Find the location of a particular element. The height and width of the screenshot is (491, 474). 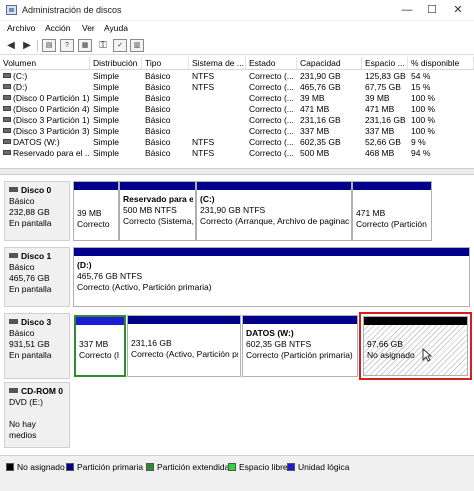

legend-label: Partición primaria is located at coordinates (110, 467).